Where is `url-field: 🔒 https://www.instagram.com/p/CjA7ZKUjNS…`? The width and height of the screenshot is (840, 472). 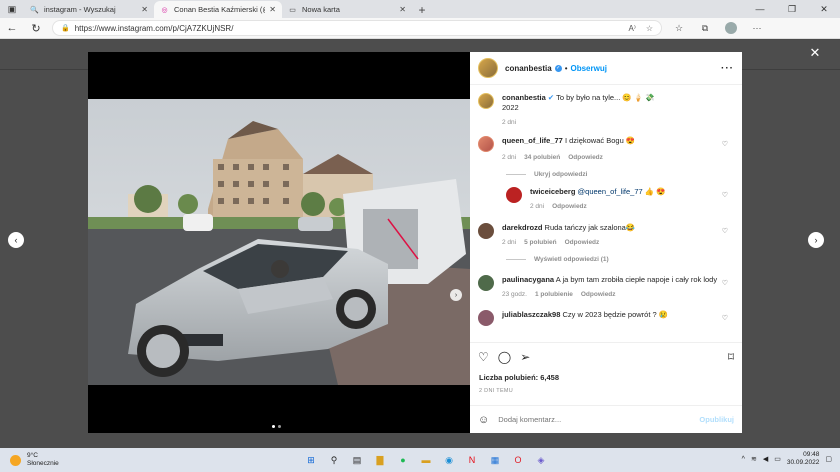 url-field: 🔒 https://www.instagram.com/p/CjA7ZKUjNS… is located at coordinates (357, 28).